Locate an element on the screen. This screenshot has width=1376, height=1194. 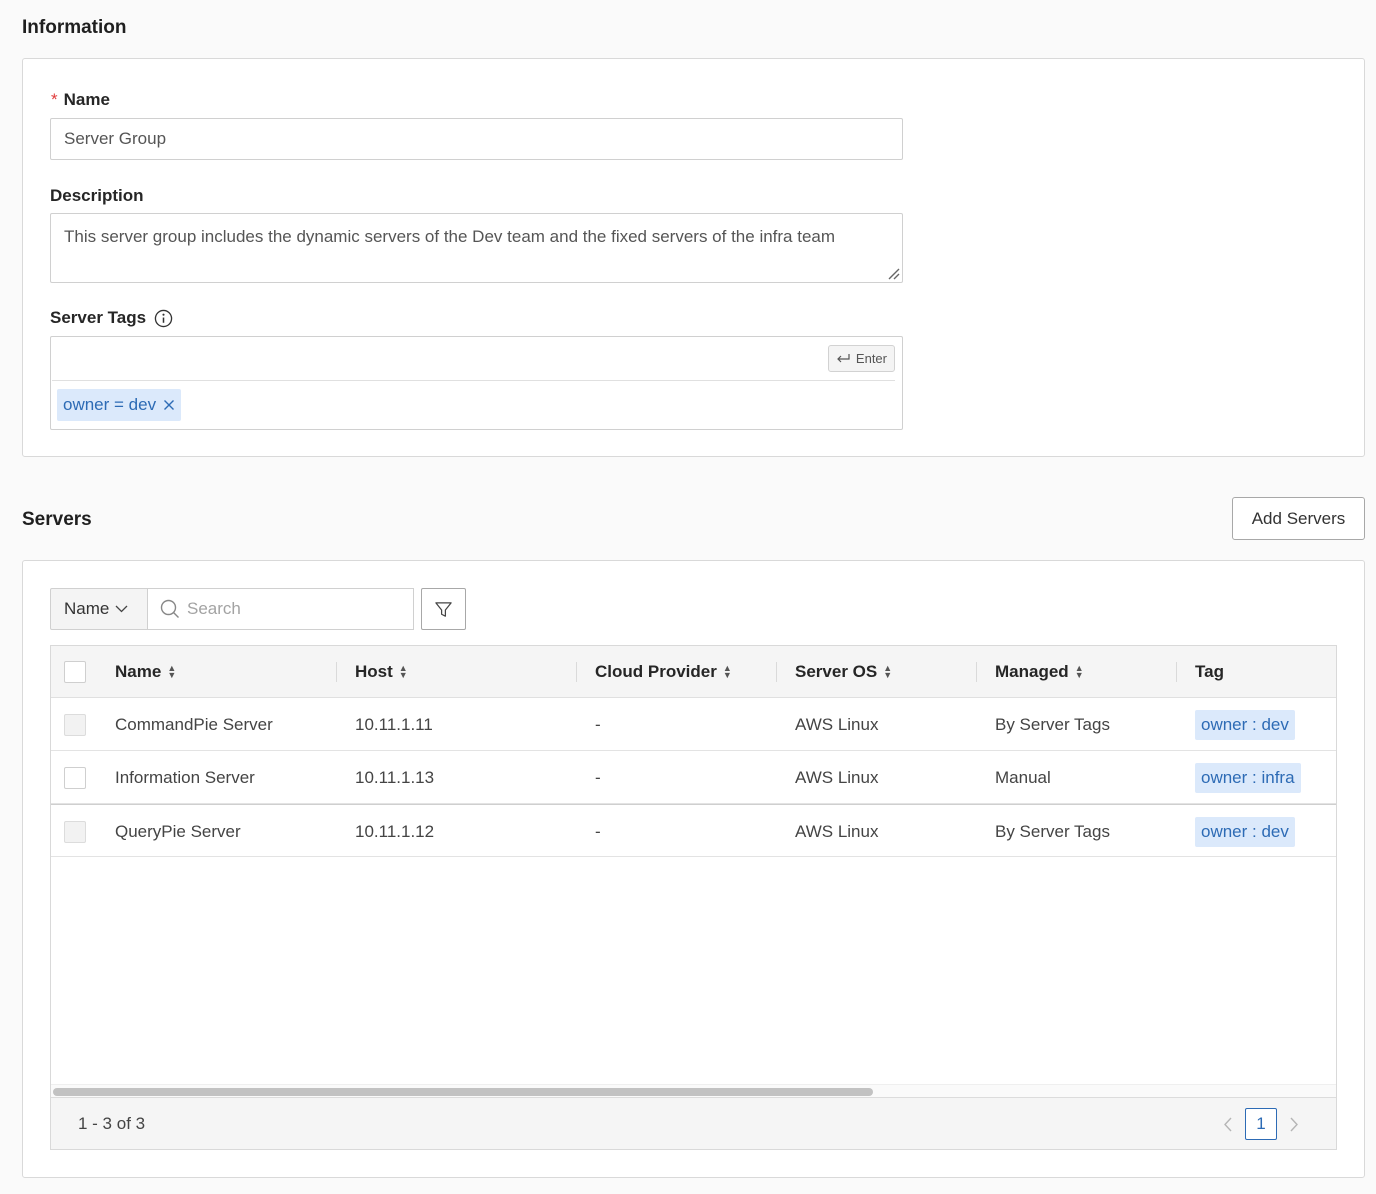
row-name: CommandPie Server is located at coordinates (194, 724).